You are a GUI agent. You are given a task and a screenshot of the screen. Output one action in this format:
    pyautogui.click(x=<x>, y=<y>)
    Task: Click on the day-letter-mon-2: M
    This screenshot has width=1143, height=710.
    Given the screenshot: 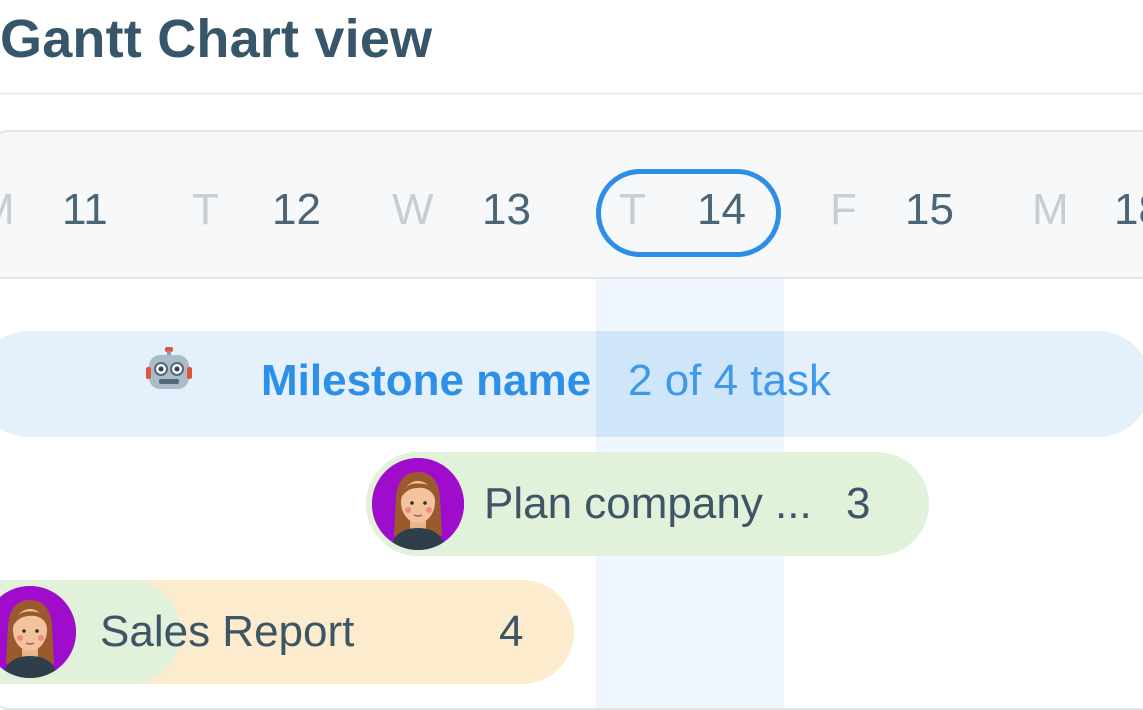 What is the action you would take?
    pyautogui.click(x=1050, y=209)
    